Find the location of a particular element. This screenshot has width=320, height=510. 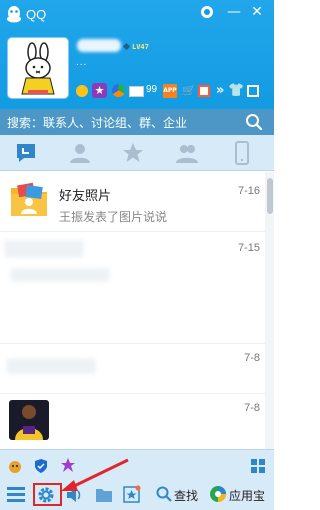

phone-icon is located at coordinates (242, 153).